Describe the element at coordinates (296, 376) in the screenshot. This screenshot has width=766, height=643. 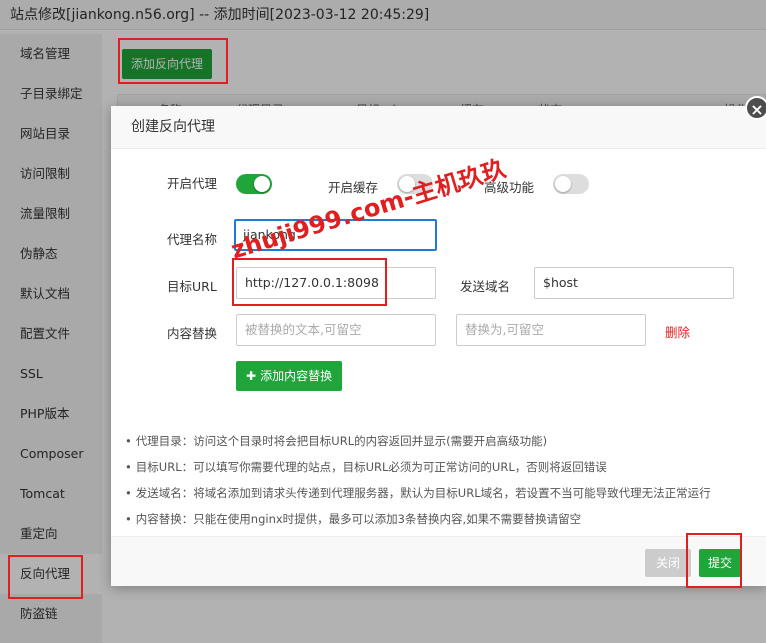
I see `add-content-replace-label: 添加内容替换` at that location.